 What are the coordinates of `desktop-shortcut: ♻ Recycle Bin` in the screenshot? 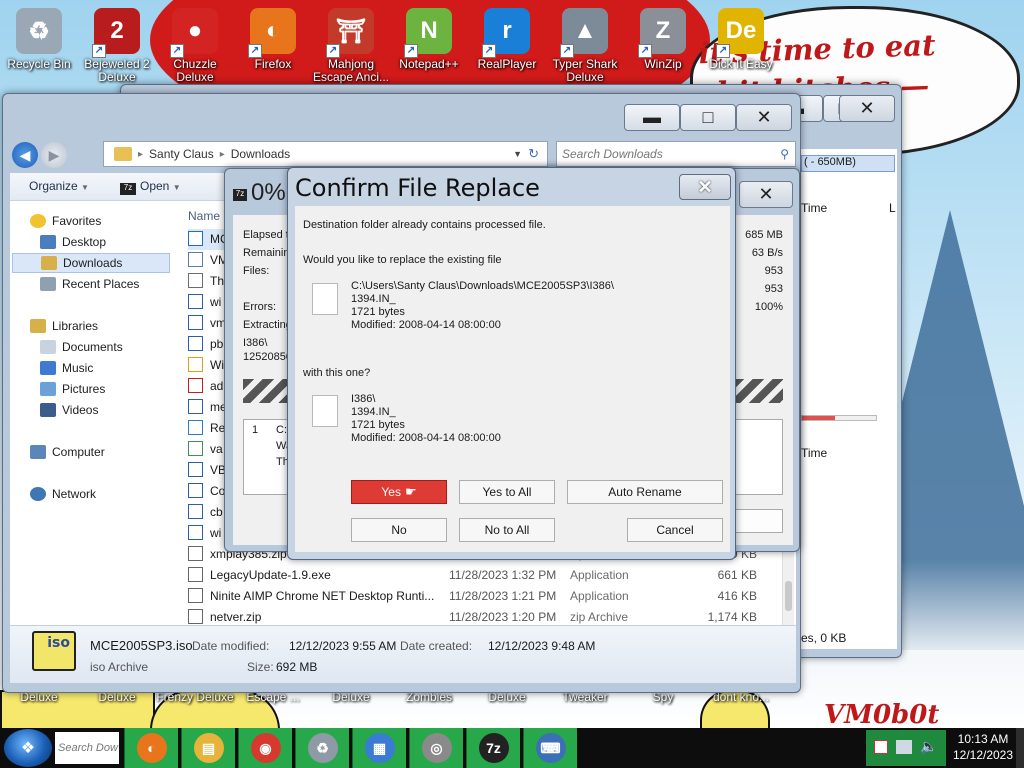 It's located at (39, 47).